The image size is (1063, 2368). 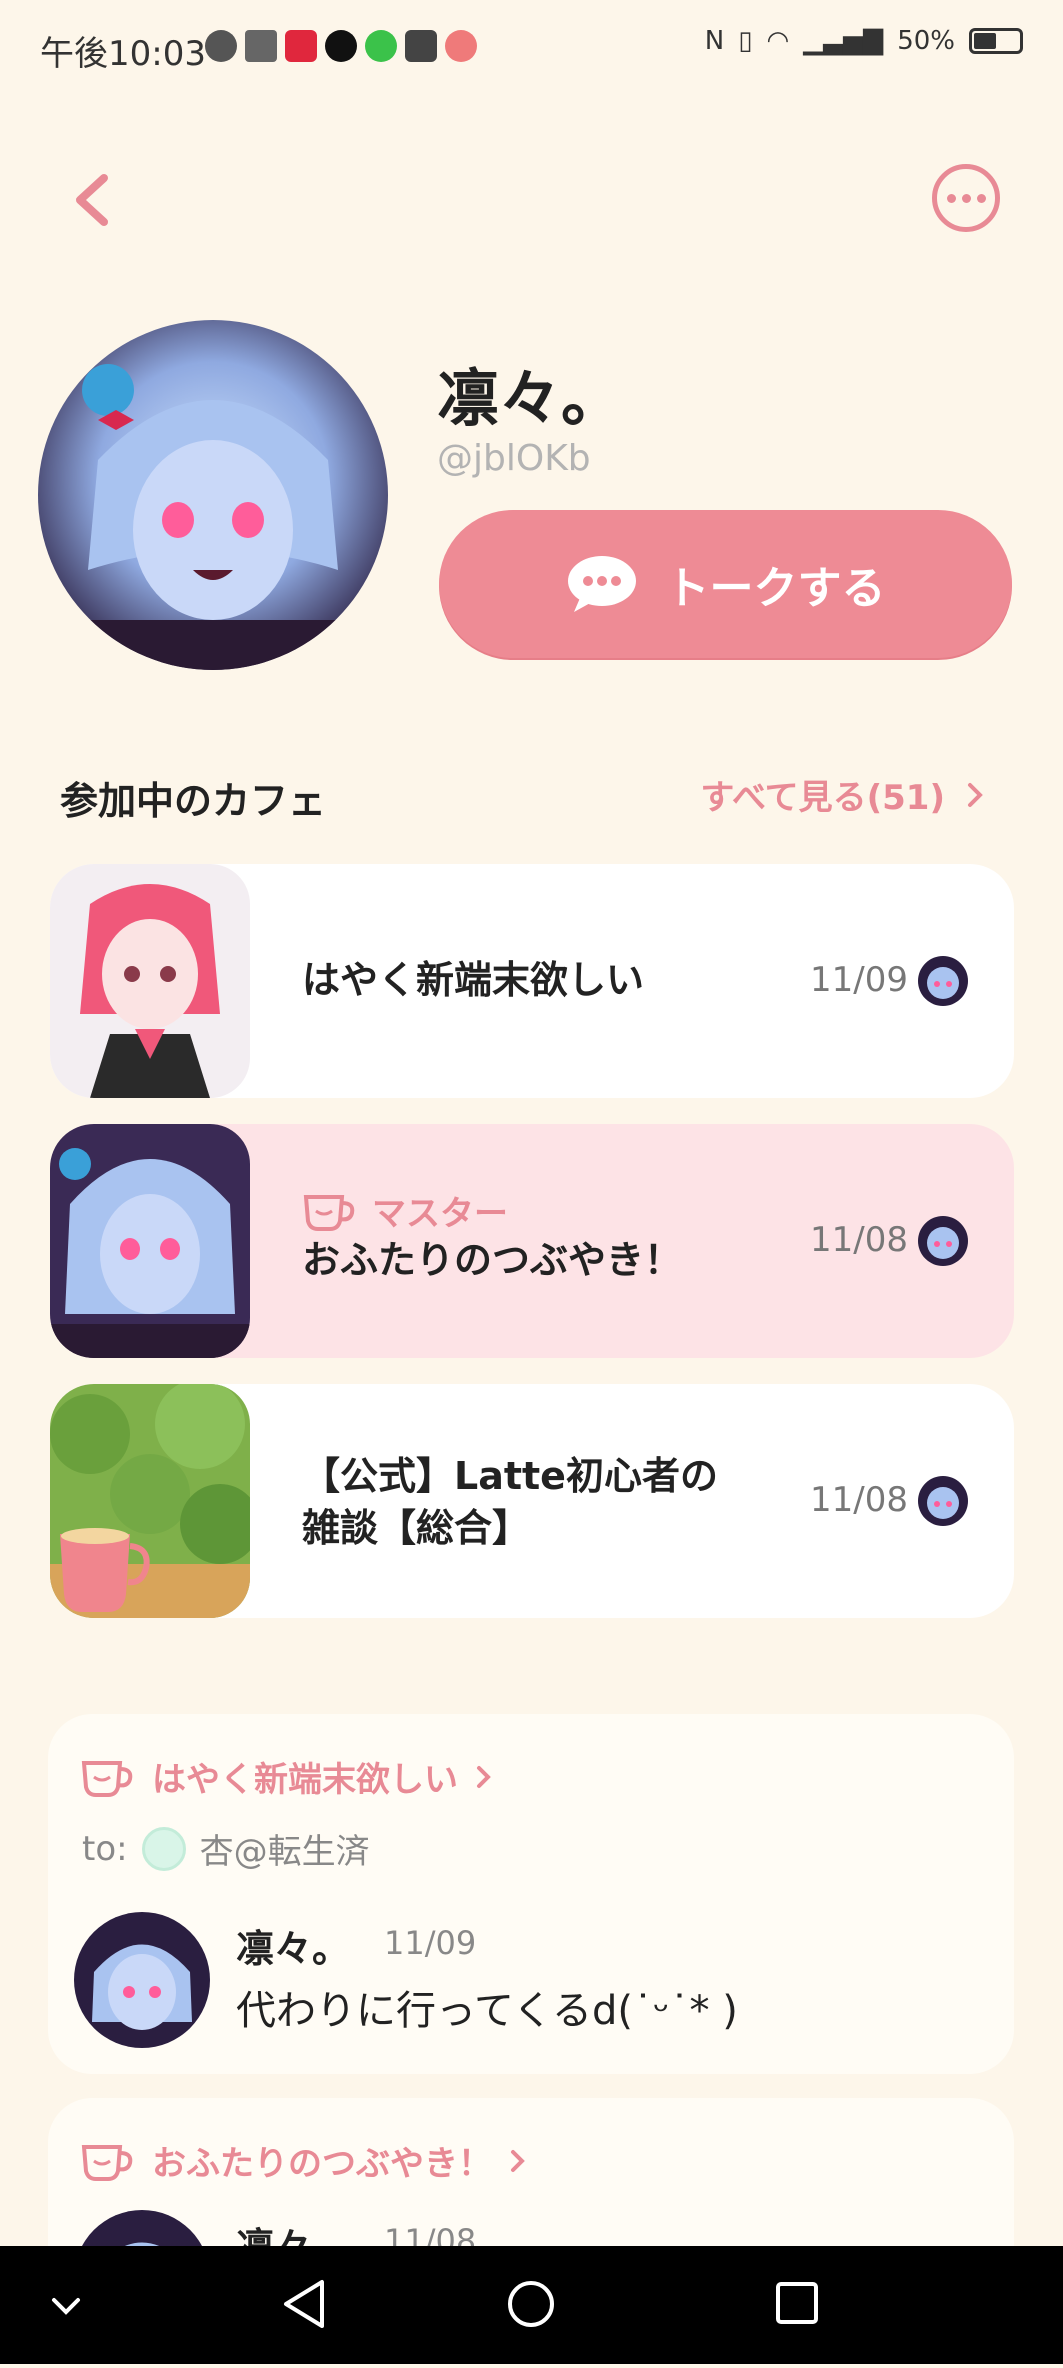 I want to click on cafe-card: はやく新端末欲しい 11/09, so click(x=532, y=981).